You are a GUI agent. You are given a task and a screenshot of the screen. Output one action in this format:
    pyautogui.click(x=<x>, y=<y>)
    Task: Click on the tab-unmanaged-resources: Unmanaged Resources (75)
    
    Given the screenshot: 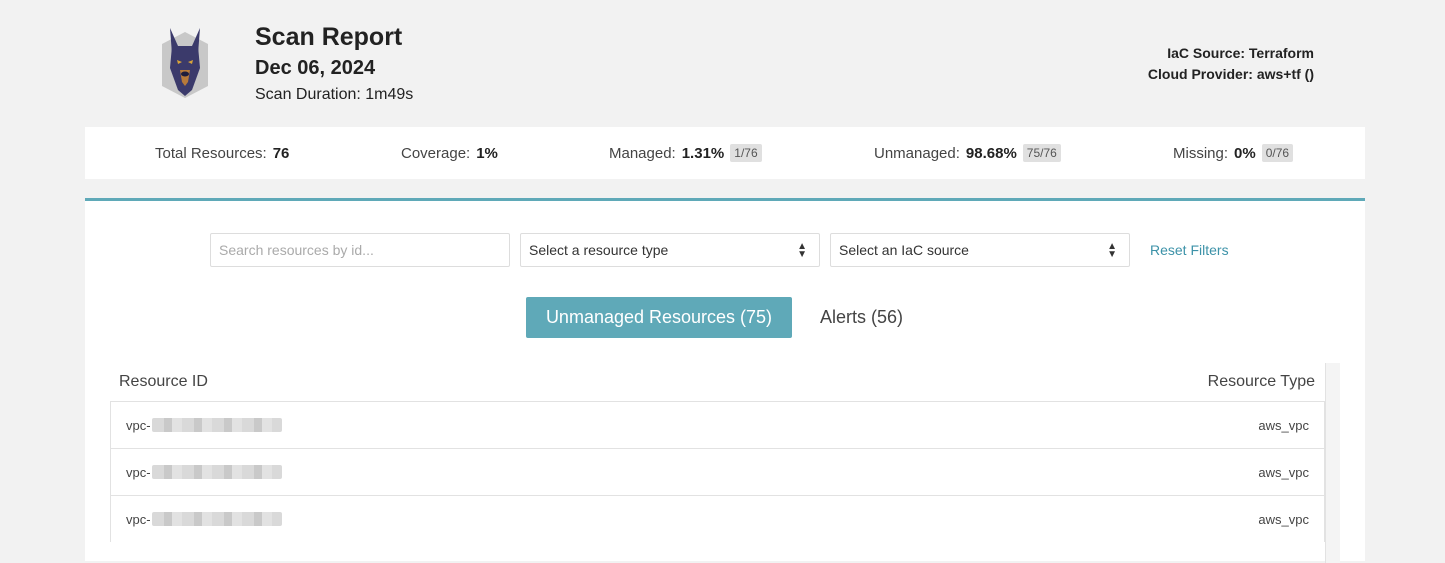 What is the action you would take?
    pyautogui.click(x=659, y=317)
    